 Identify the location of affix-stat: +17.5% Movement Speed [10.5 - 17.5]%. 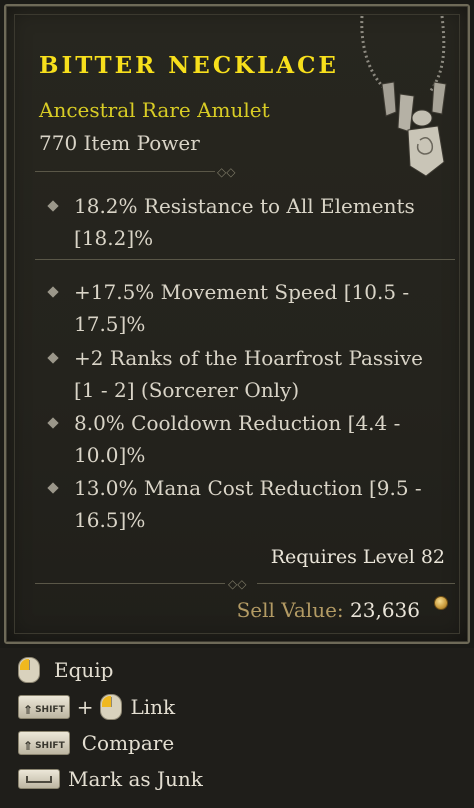
(242, 308).